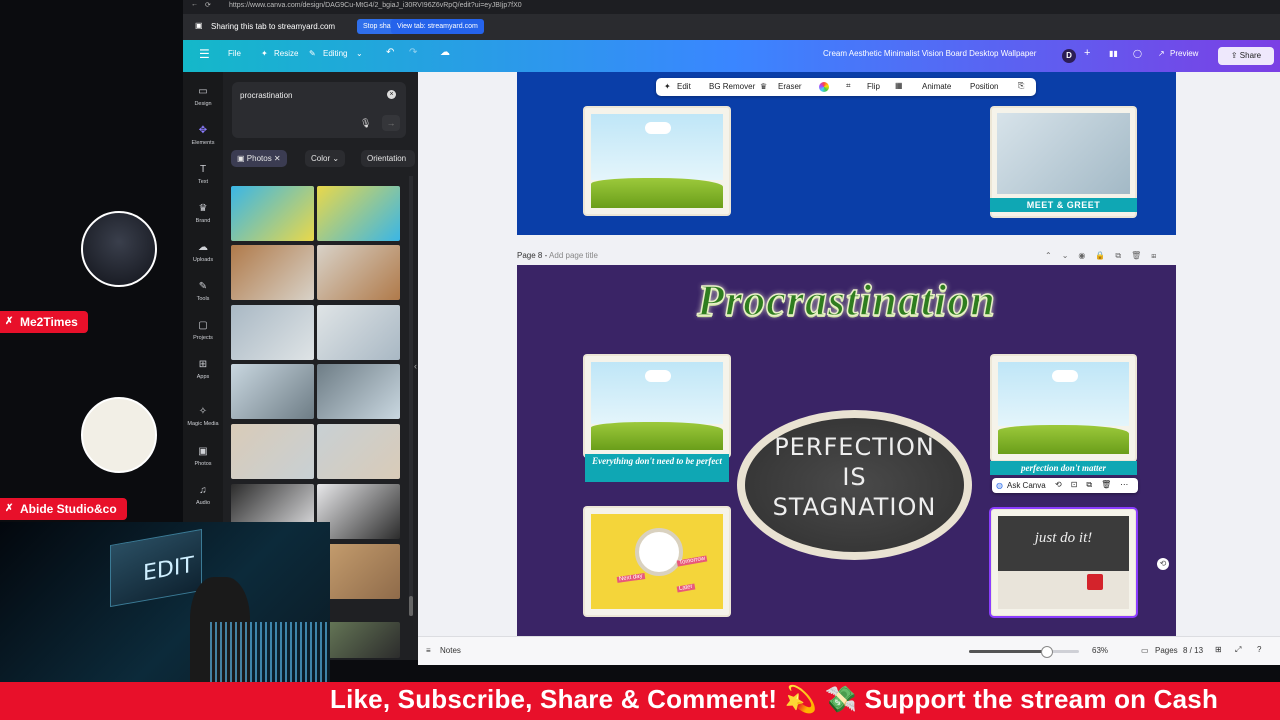 Image resolution: width=1280 pixels, height=720 pixels. Describe the element at coordinates (1026, 485) in the screenshot. I see `ask-canva-button: Ask Canva` at that location.